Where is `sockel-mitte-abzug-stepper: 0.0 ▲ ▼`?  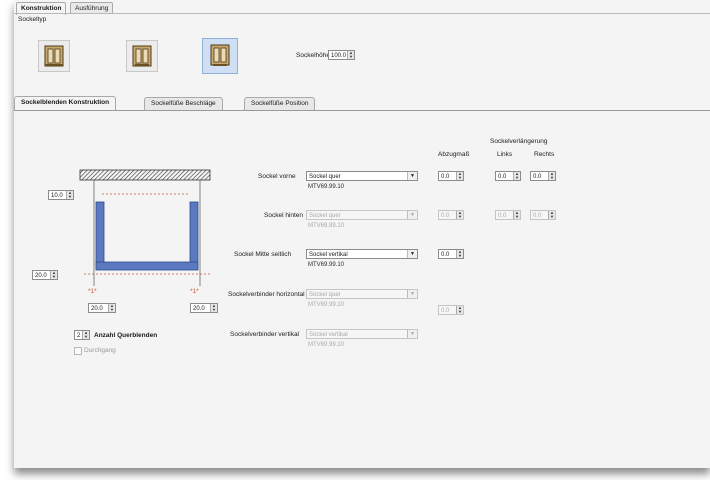
sockel-mitte-abzug-stepper: 0.0 ▲ ▼ is located at coordinates (451, 254).